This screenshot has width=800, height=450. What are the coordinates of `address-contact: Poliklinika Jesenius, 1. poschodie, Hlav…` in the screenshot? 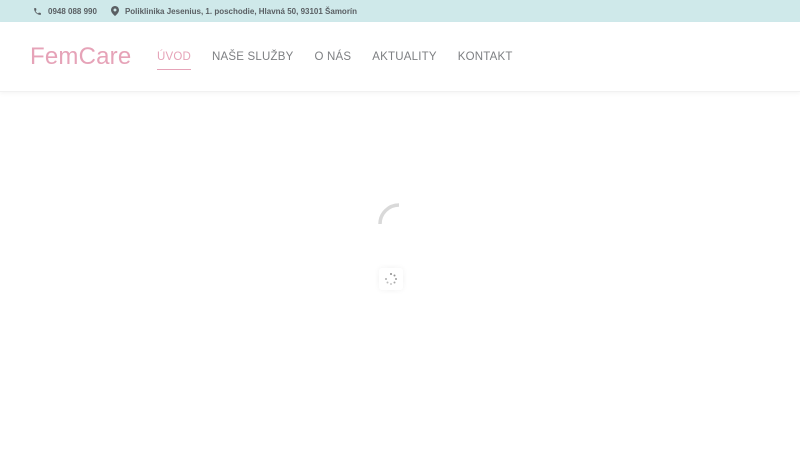 It's located at (234, 11).